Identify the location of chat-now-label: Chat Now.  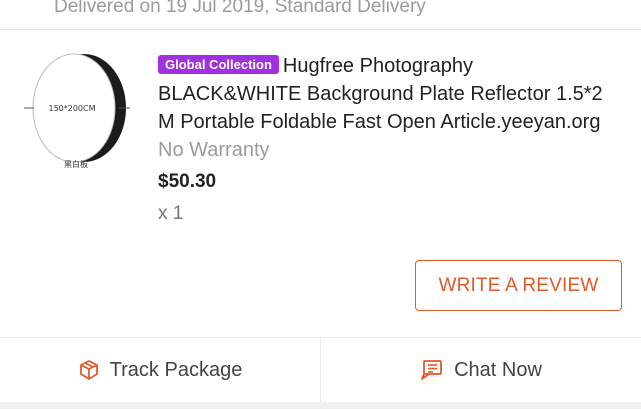
(498, 369).